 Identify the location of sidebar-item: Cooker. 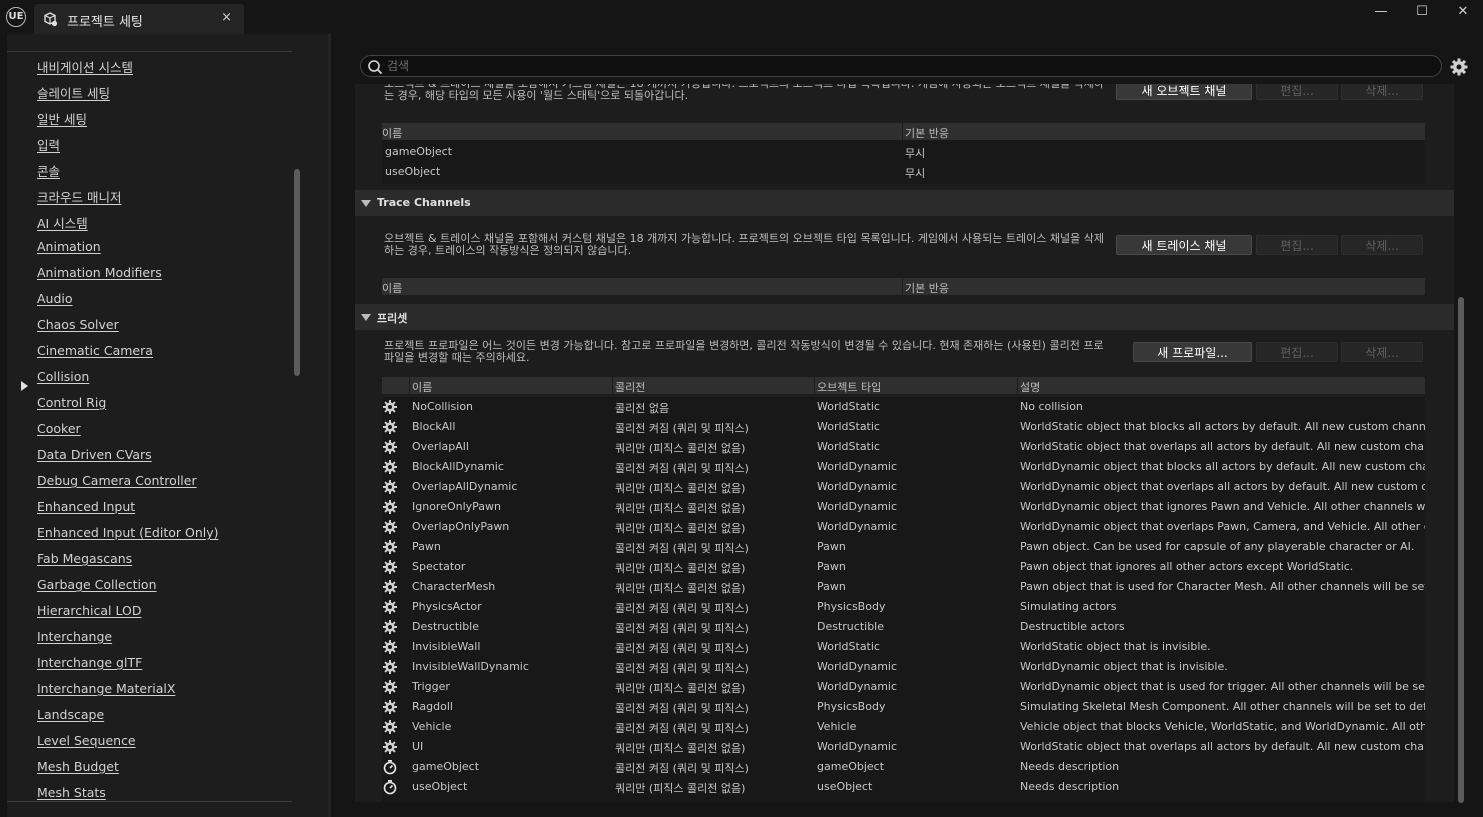
(59, 428).